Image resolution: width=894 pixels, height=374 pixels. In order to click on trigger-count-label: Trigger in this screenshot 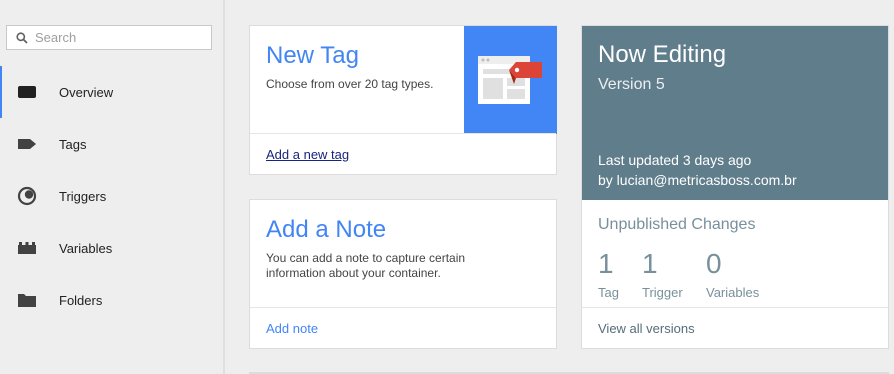, I will do `click(662, 292)`.